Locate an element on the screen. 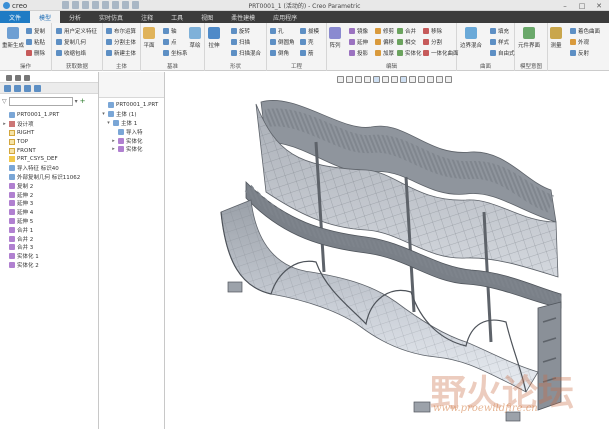 The width and height of the screenshot is (609, 429). udf-button: 用户定义特征 is located at coordinates (76, 31).